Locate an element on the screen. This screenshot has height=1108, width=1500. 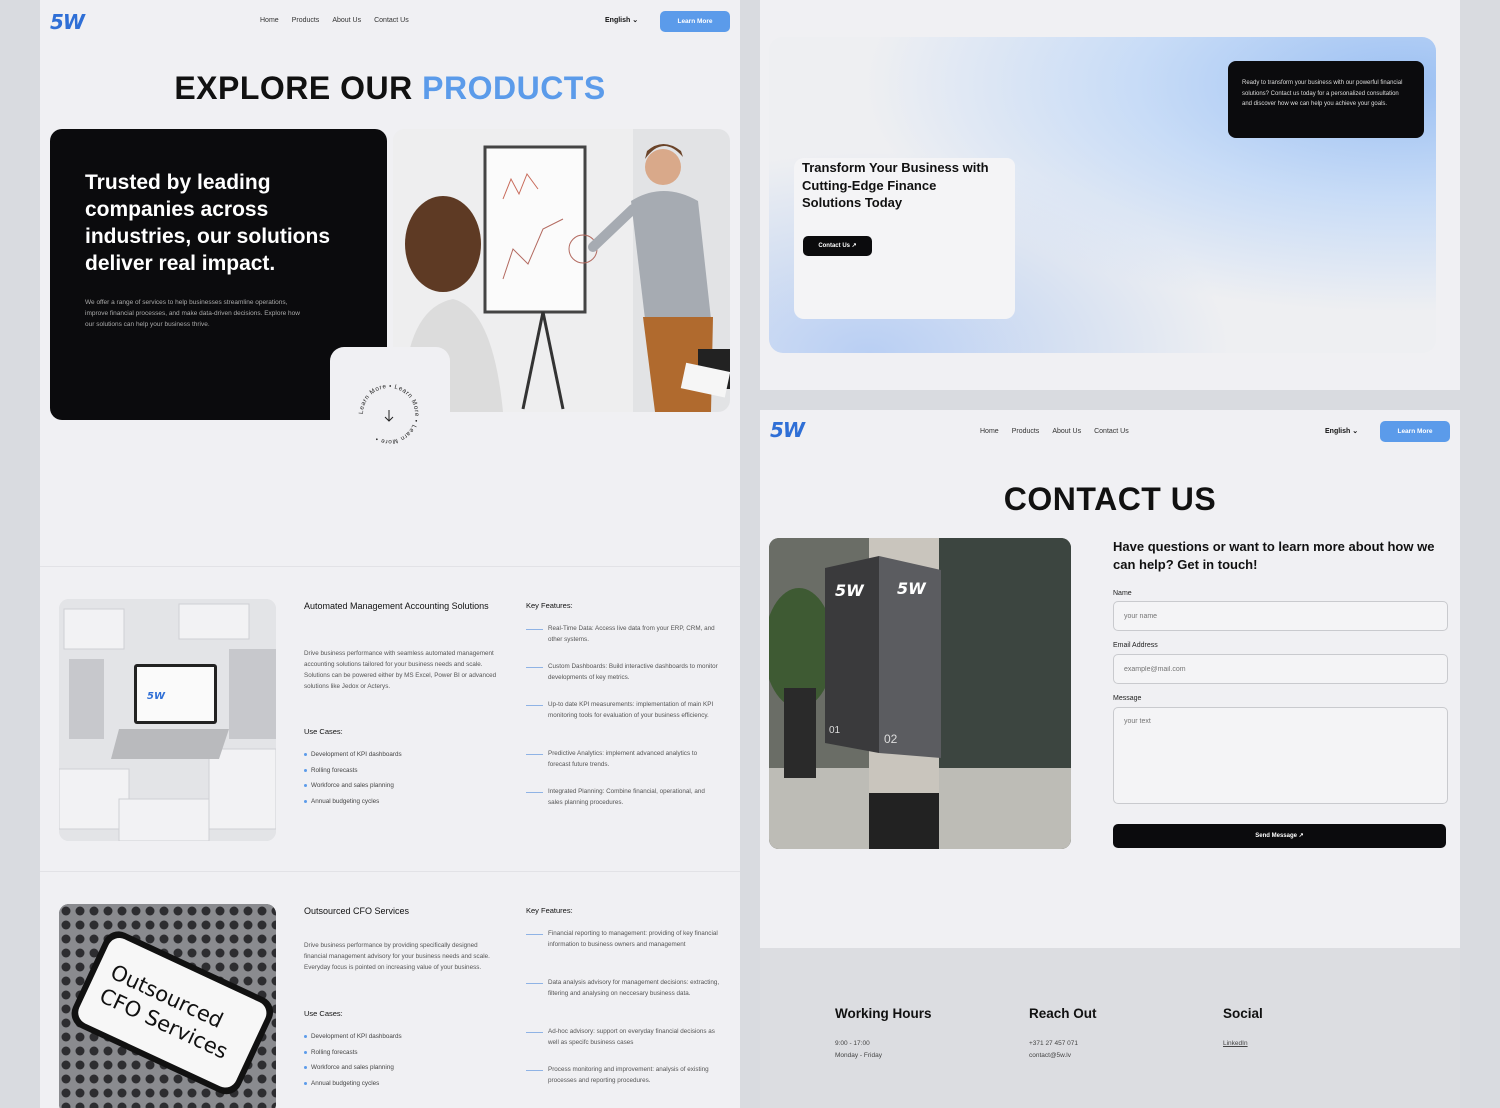
hours-line: 9:00 - 17:00 is located at coordinates (852, 1043).